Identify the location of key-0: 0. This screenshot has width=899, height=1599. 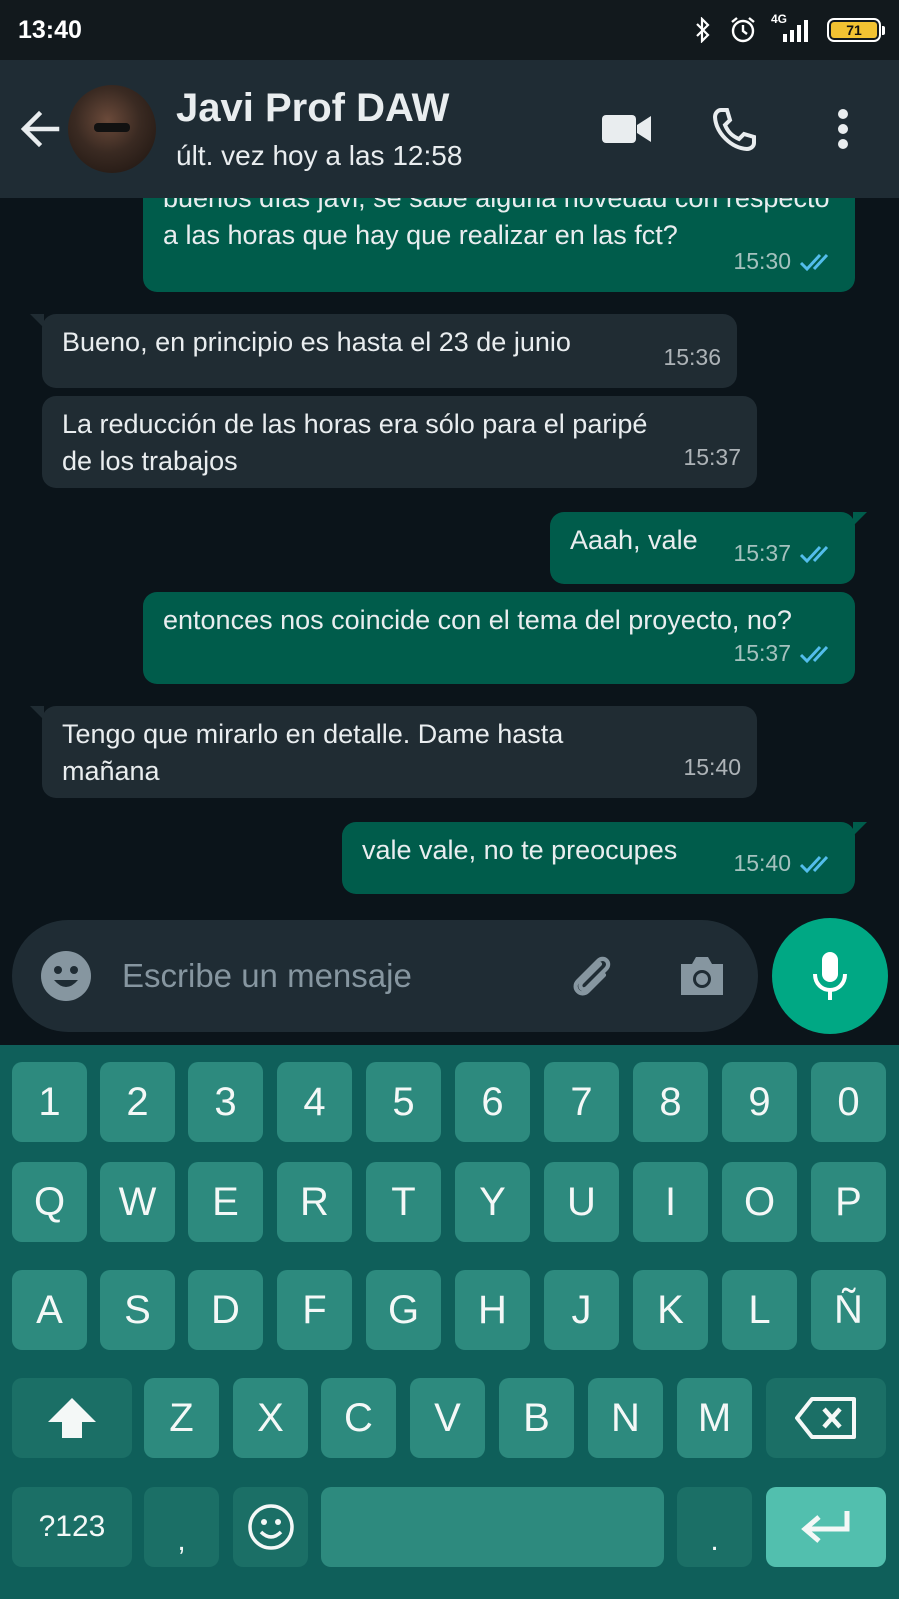
(848, 1102).